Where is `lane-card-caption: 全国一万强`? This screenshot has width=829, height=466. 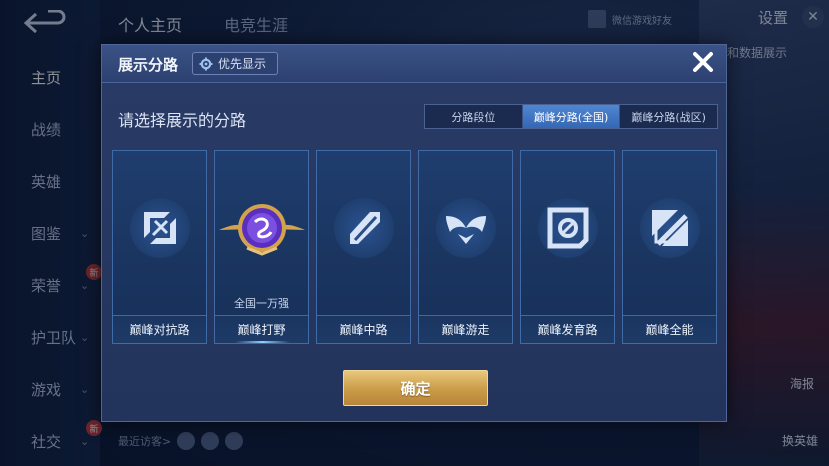 lane-card-caption: 全国一万强 is located at coordinates (261, 303).